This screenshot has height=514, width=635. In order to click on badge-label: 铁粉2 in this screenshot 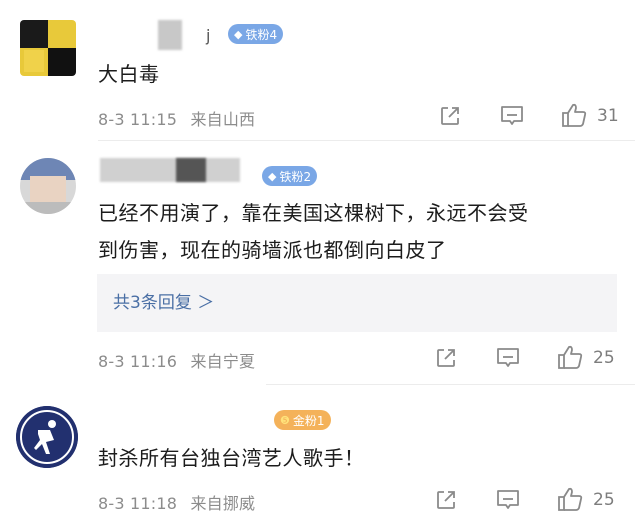, I will do `click(295, 176)`.